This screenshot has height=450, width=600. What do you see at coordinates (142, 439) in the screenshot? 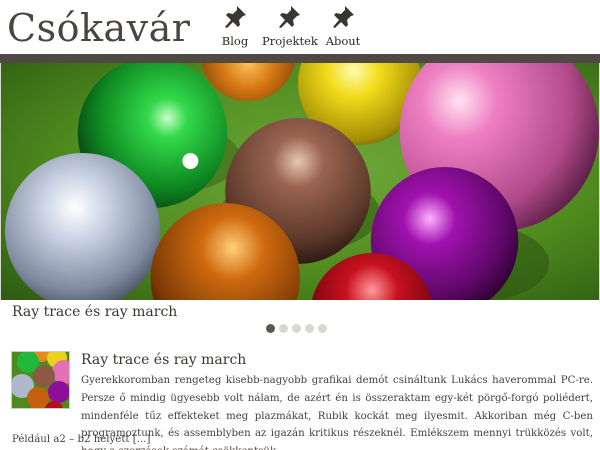
I see `read-more-link: [...]` at bounding box center [142, 439].